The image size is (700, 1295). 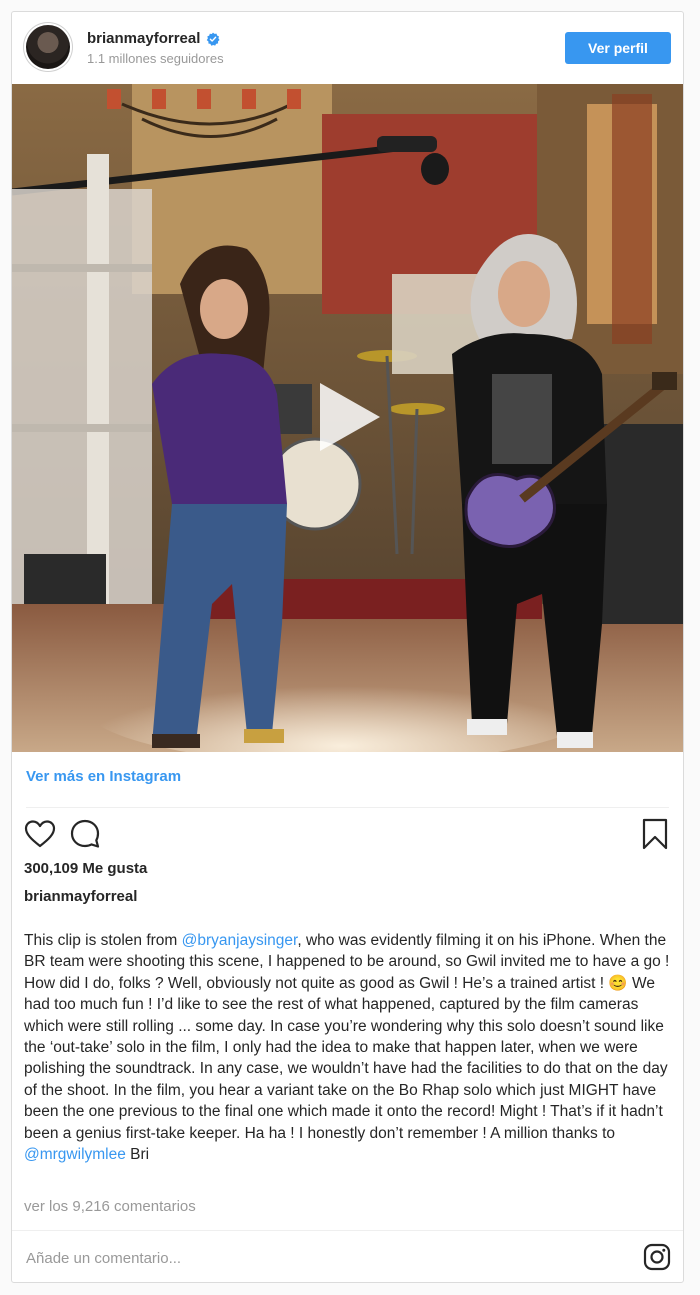 What do you see at coordinates (657, 1257) in the screenshot?
I see `instagram-icon` at bounding box center [657, 1257].